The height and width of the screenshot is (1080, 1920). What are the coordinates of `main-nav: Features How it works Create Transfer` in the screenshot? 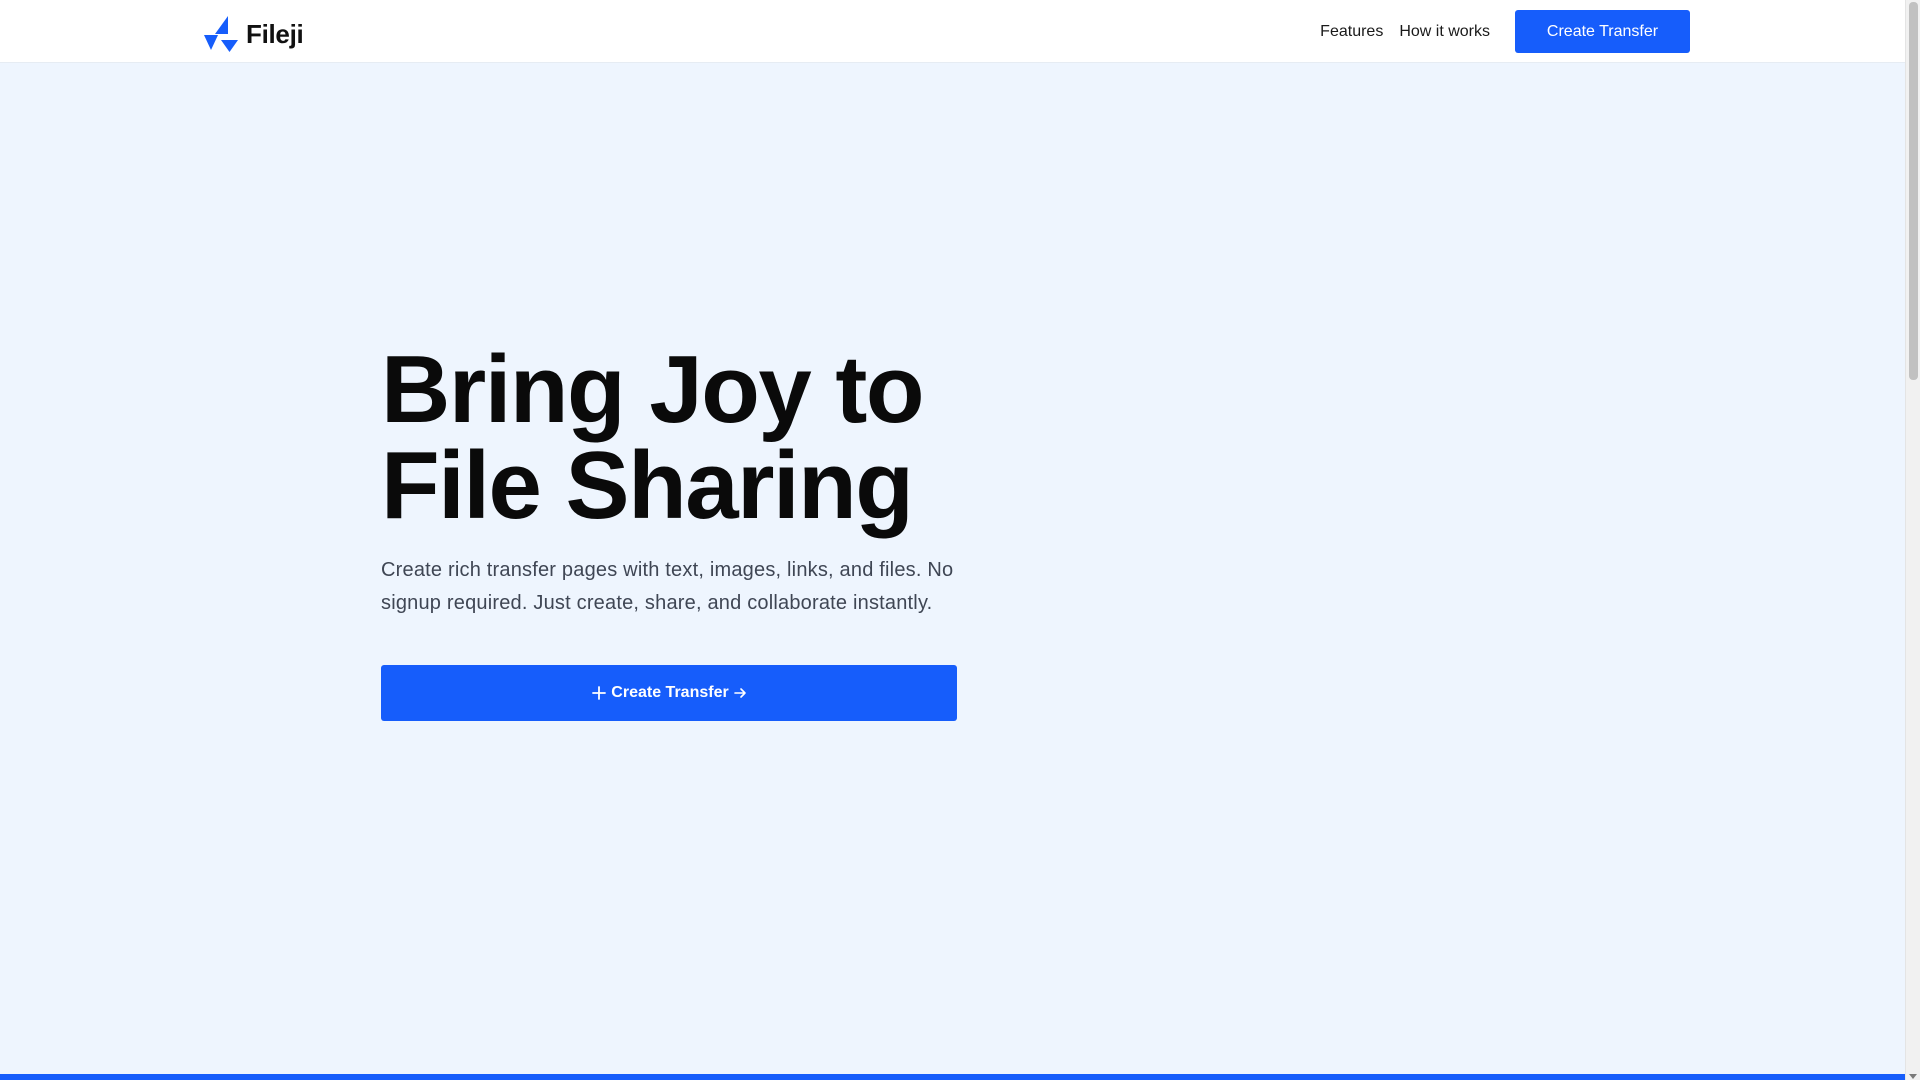 It's located at (1505, 31).